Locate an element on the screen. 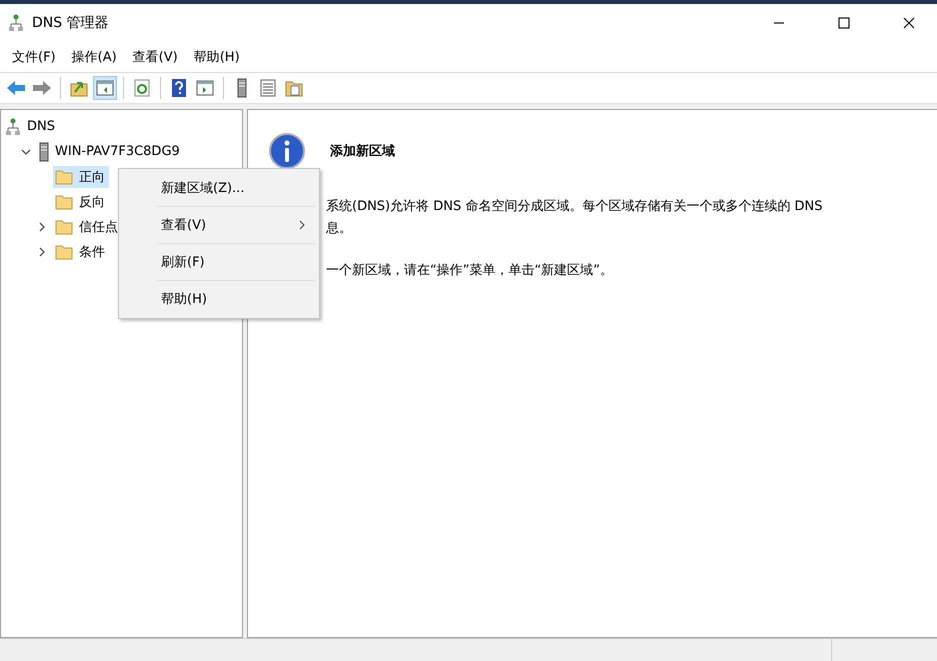  context-menu-item: 帮助(H) is located at coordinates (219, 299).